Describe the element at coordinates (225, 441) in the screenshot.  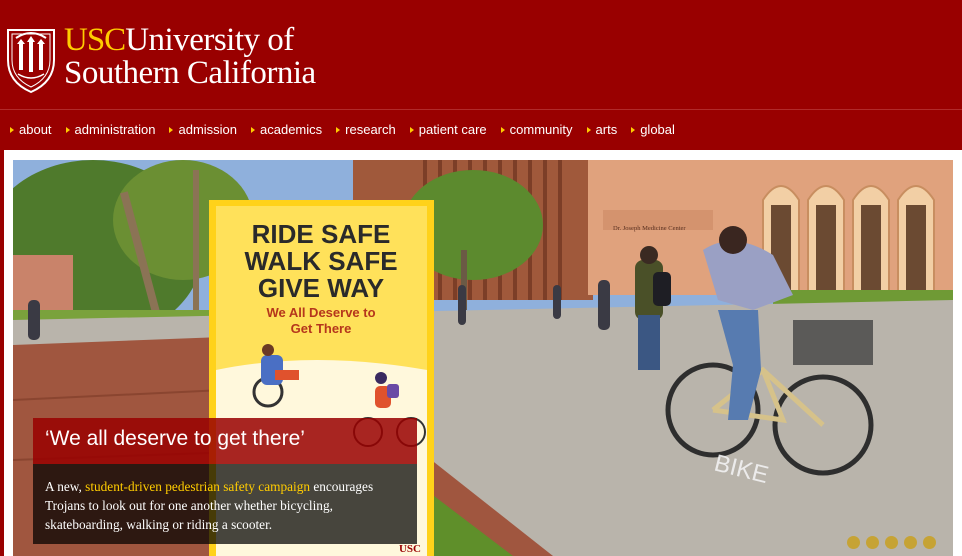
I see `caption-title: ‘We all deserve to get there’` at that location.